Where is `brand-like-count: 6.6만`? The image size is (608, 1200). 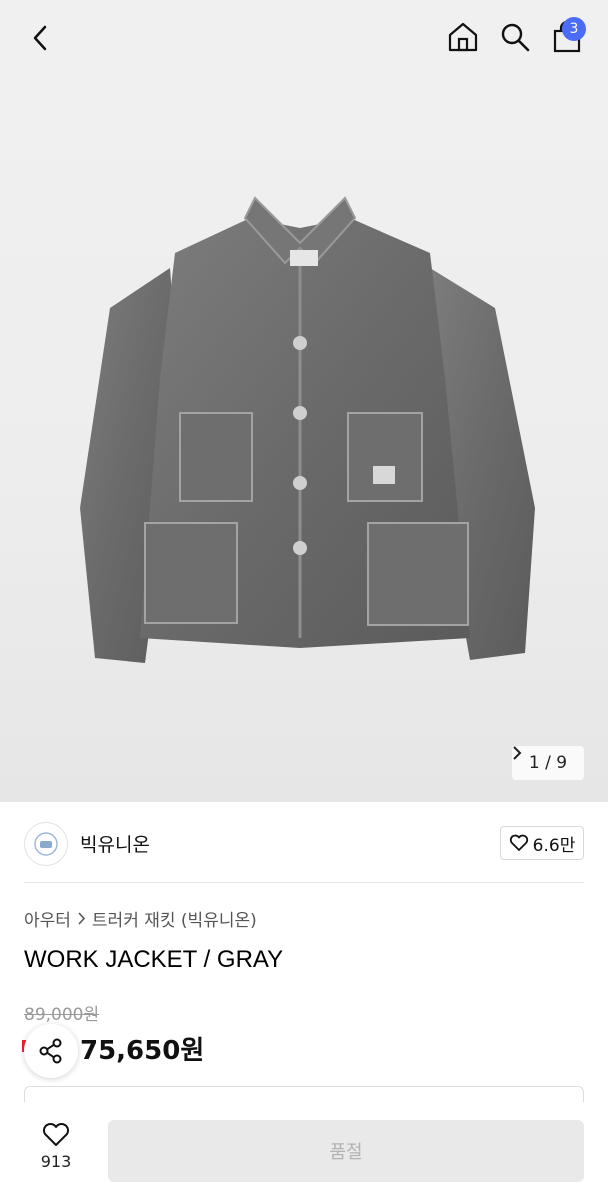 brand-like-count: 6.6만 is located at coordinates (554, 845).